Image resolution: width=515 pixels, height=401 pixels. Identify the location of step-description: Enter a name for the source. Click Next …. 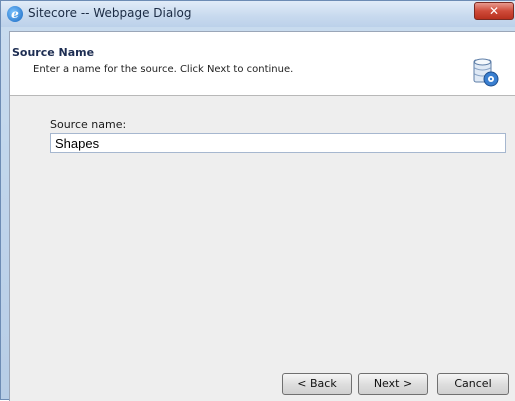
(163, 69).